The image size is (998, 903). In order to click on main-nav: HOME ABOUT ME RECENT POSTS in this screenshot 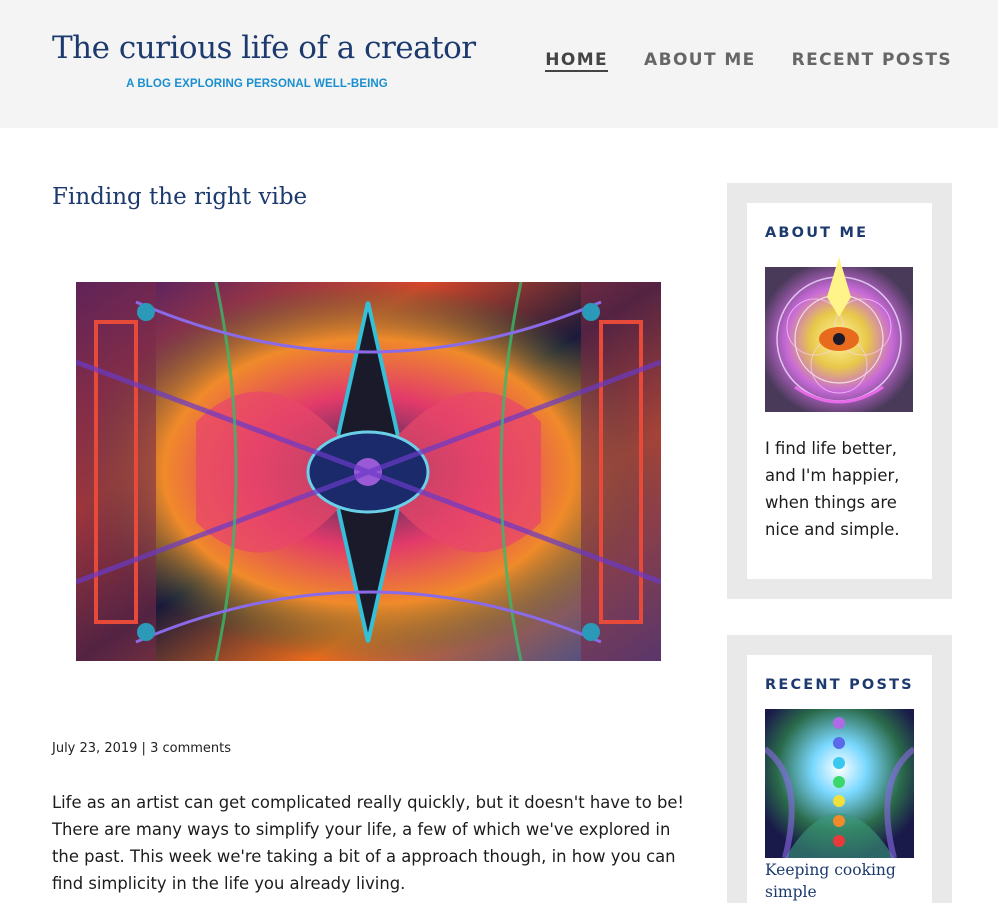, I will do `click(748, 61)`.